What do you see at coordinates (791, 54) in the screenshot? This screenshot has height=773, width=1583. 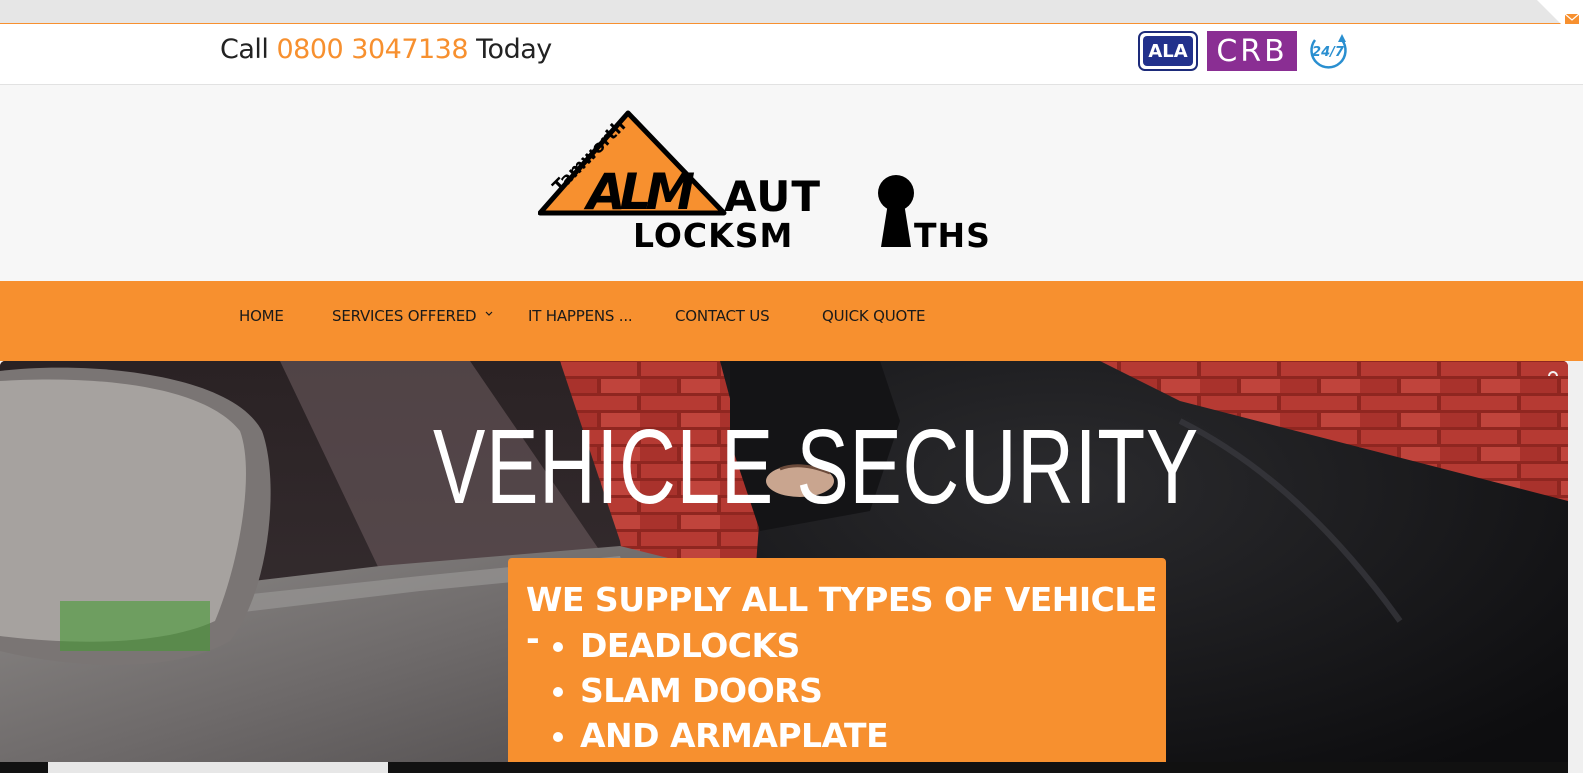 I see `call-bar: Call 0800 3047138 Today ALA CRB 24/7` at bounding box center [791, 54].